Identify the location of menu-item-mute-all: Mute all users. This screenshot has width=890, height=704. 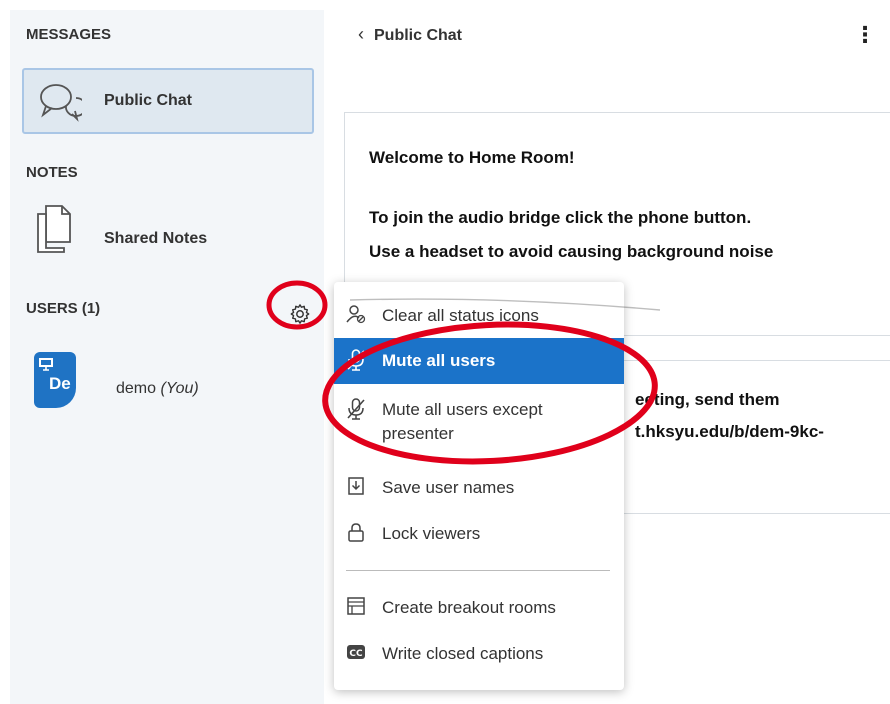
(479, 361).